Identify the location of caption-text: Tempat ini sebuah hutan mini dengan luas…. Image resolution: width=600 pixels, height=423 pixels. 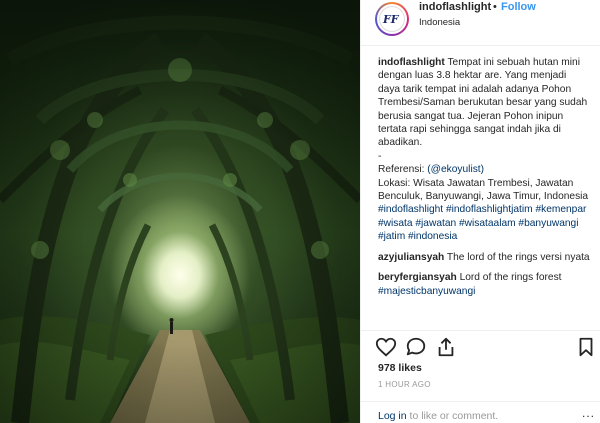
(483, 103).